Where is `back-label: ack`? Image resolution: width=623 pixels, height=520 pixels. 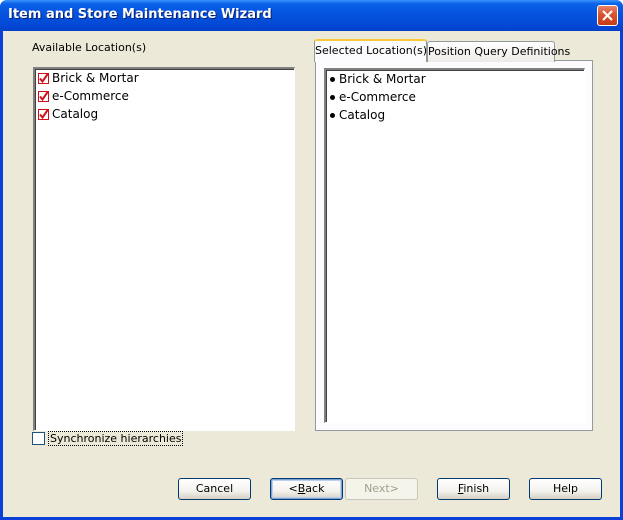
back-label: ack is located at coordinates (315, 488).